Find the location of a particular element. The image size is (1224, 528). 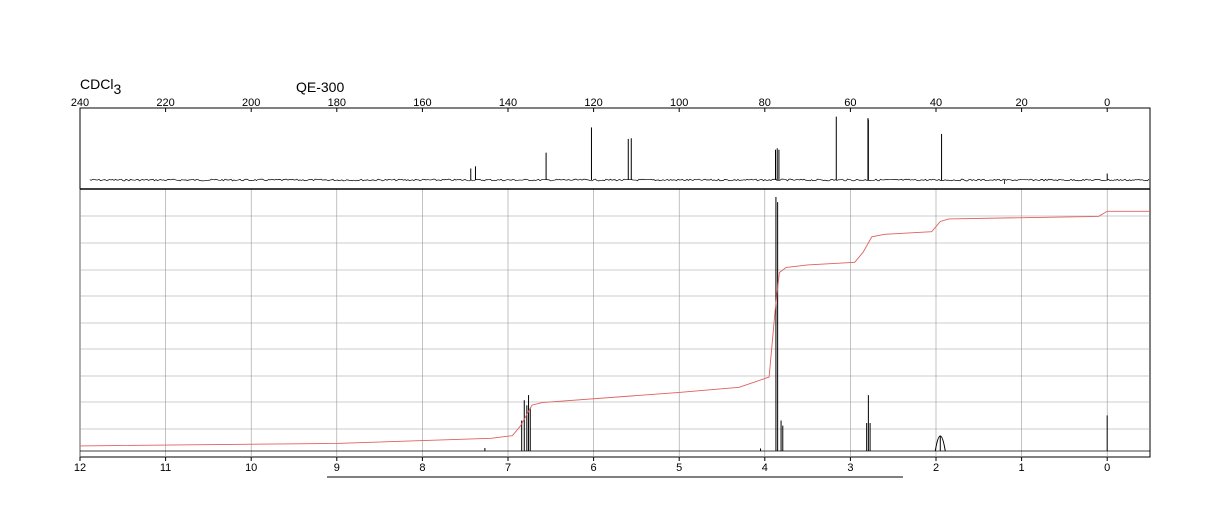

h1-tick-label-11: 1 is located at coordinates (1022, 468).